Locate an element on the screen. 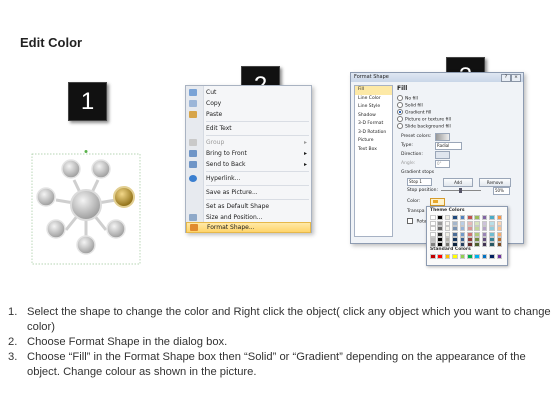 This screenshot has width=560, height=420. menu-item-copy: Copy is located at coordinates (248, 103).